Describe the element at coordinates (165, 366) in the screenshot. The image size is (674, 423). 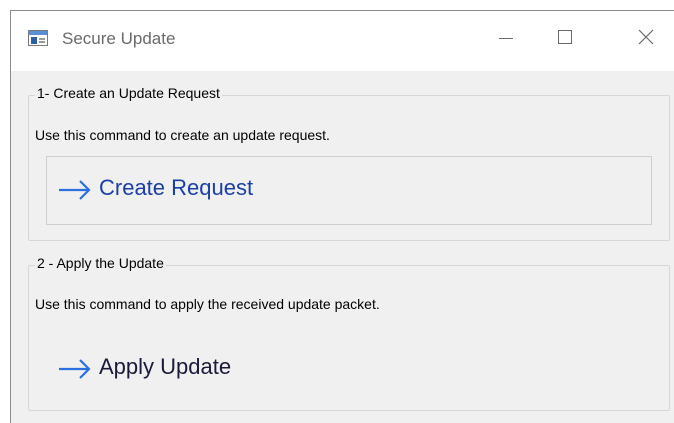
I see `apply-update-label: Apply Update` at that location.